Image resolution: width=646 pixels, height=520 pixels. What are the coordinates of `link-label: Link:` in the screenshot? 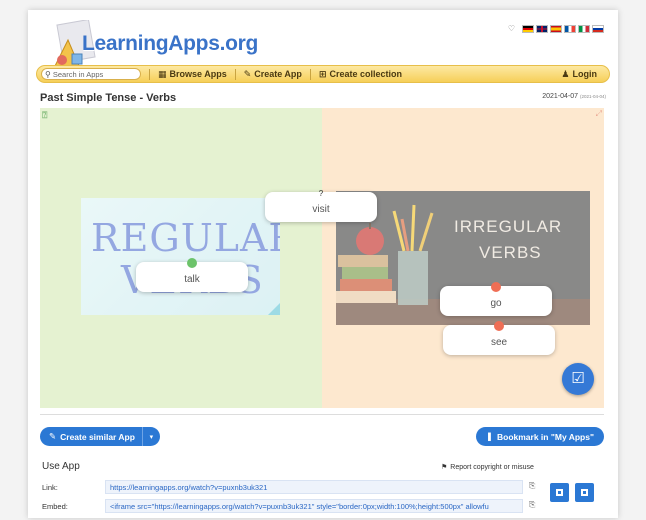 It's located at (50, 487).